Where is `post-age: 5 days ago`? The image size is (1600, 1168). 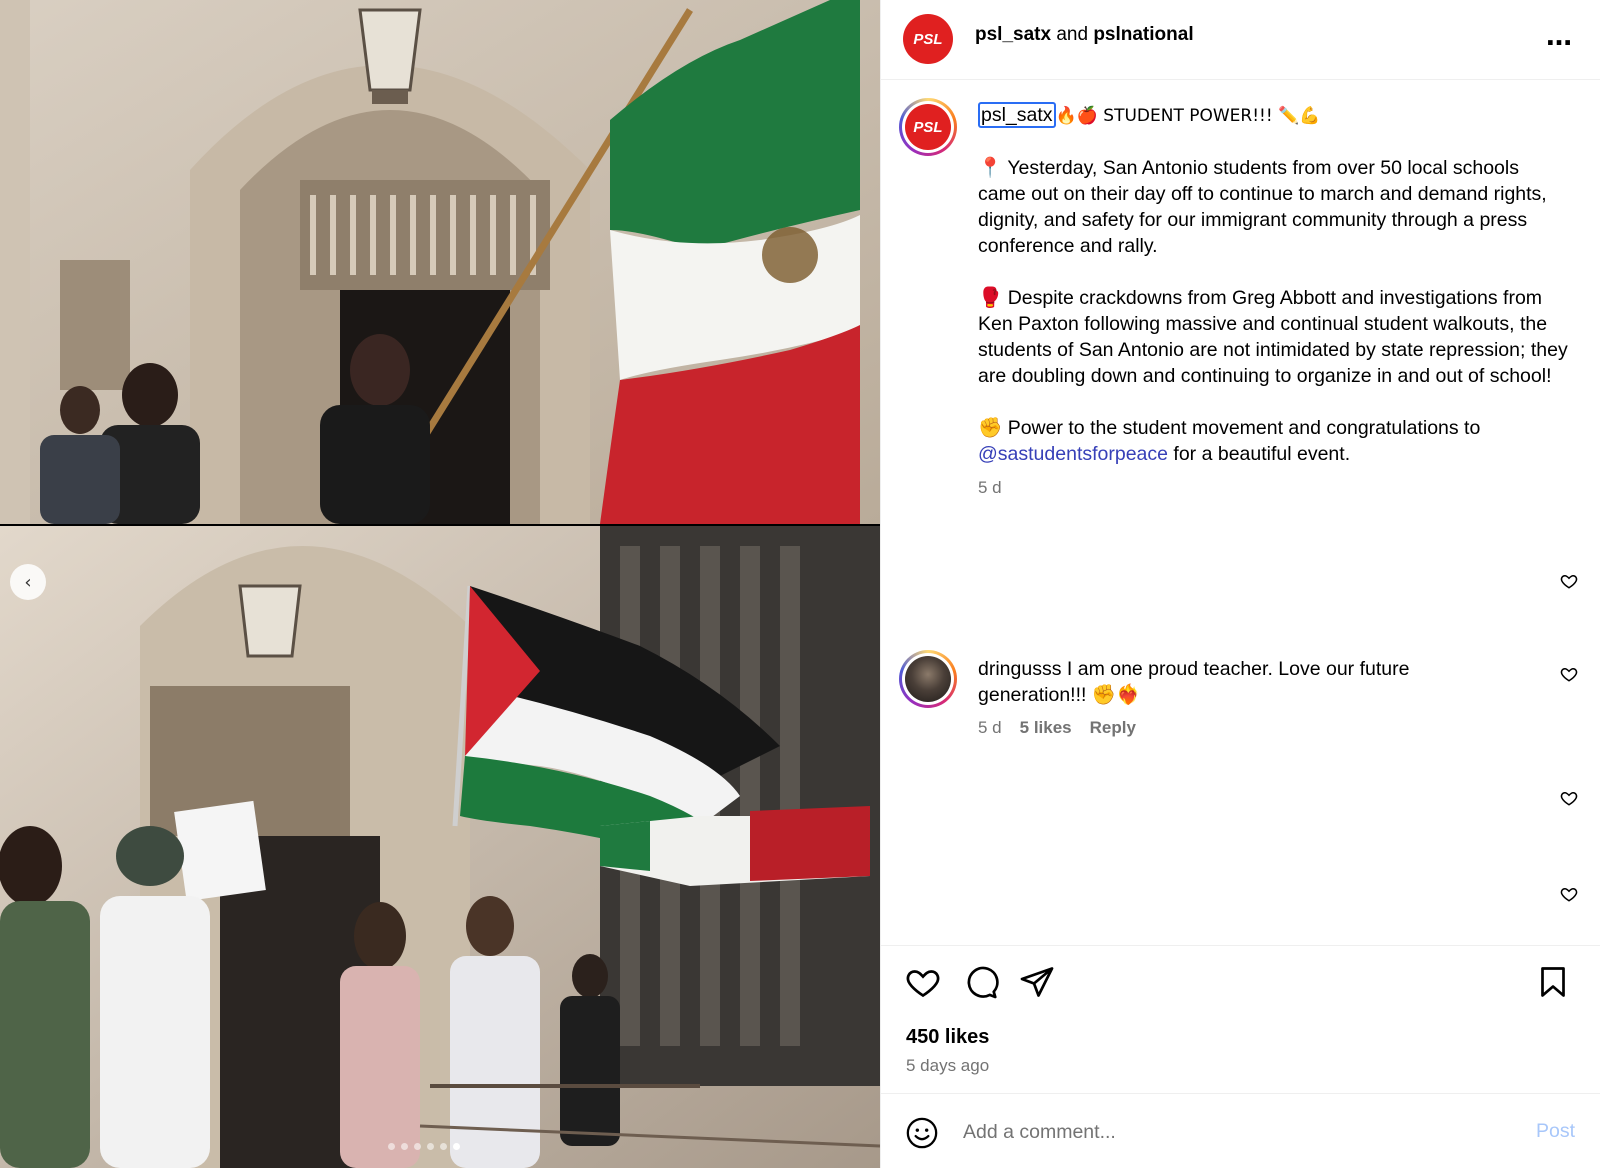
post-age: 5 days ago is located at coordinates (948, 1065).